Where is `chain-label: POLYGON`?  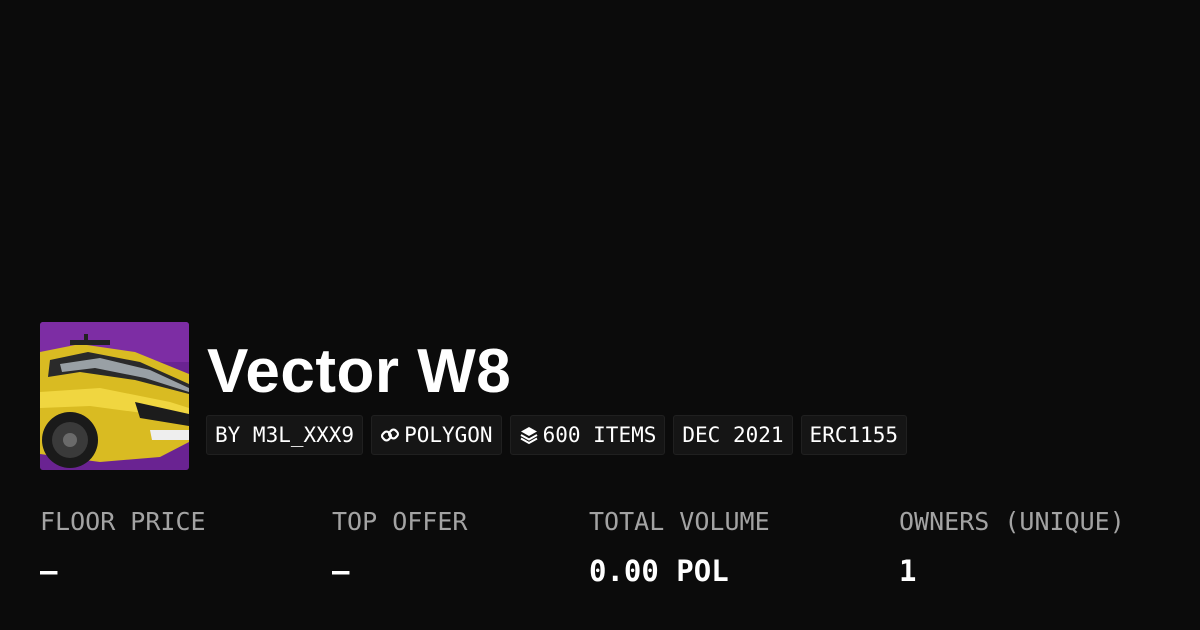
chain-label: POLYGON is located at coordinates (448, 435).